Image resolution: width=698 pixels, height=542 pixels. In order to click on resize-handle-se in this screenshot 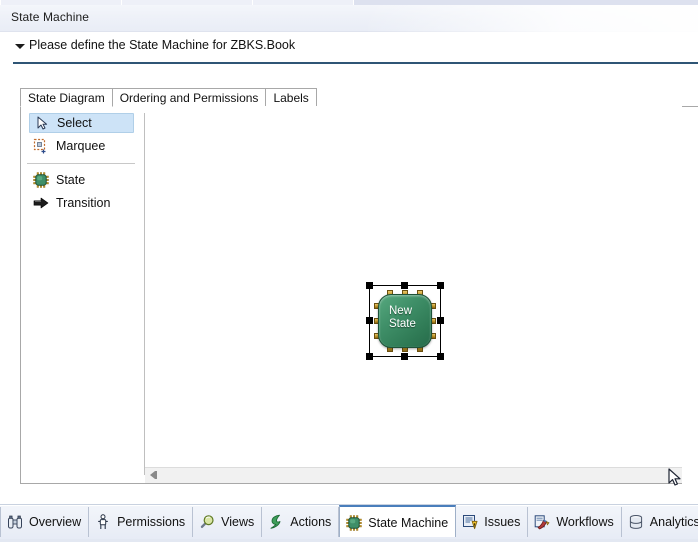, I will do `click(440, 356)`.